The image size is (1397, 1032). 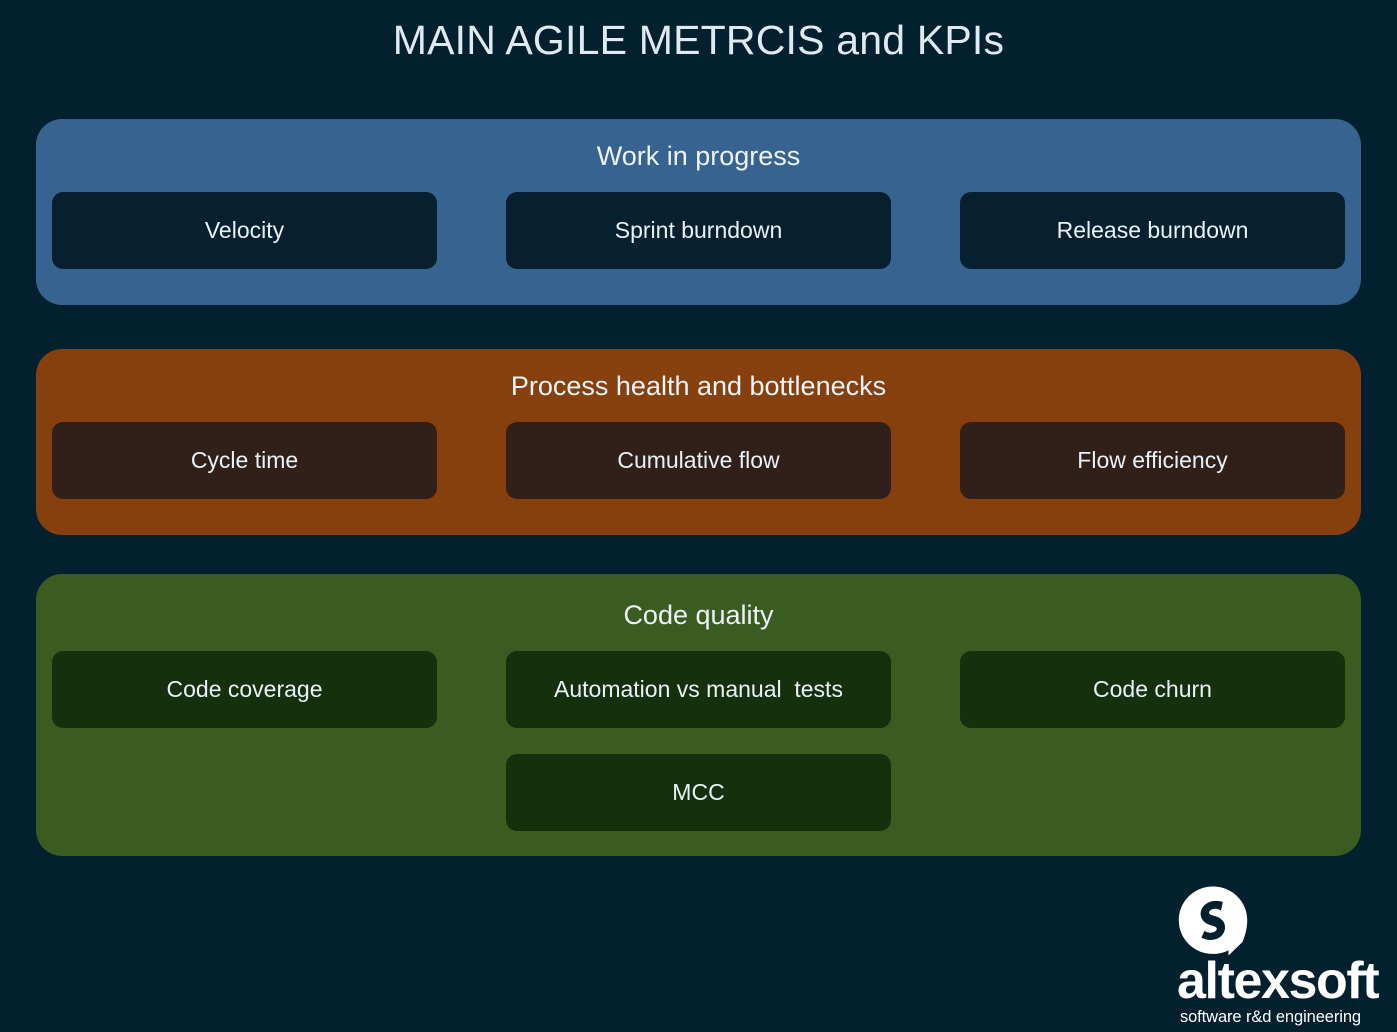 I want to click on metric-card-automation-vs-manual-tests: Automation vs manual tests, so click(x=698, y=689).